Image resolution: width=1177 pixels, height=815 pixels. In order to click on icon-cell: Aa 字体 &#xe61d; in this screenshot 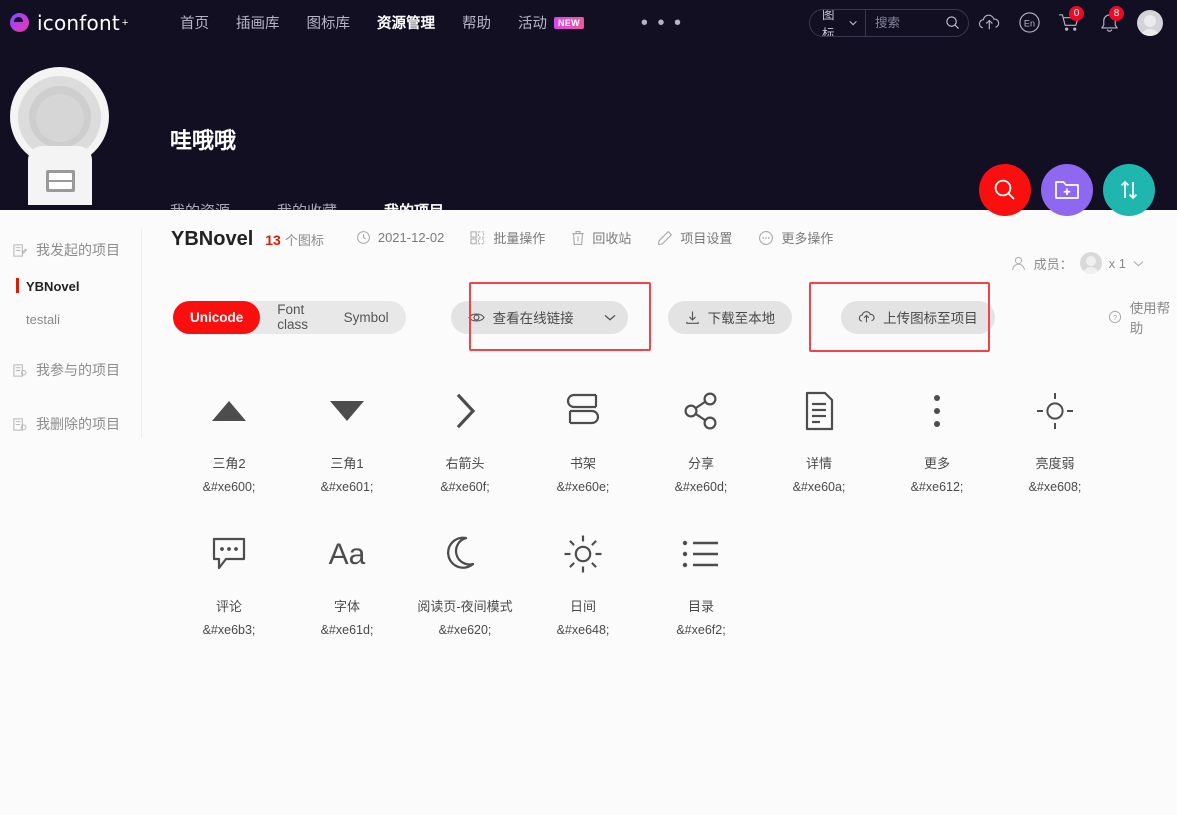, I will do `click(347, 580)`.